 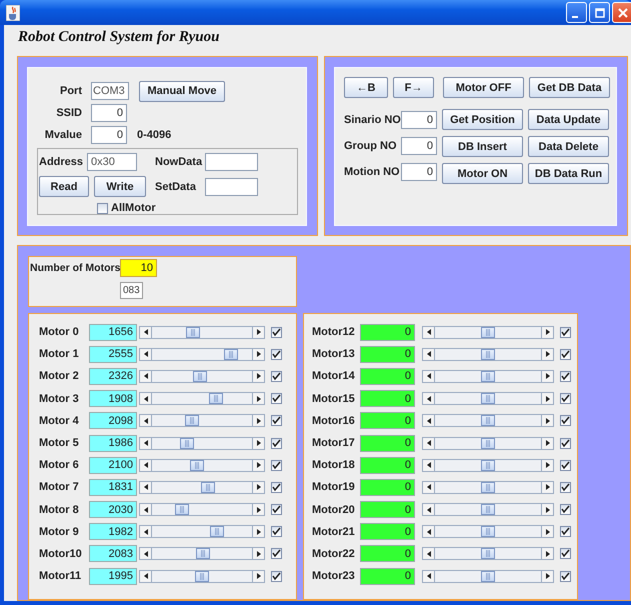 What do you see at coordinates (482, 146) in the screenshot?
I see `command-button: DB Insert` at bounding box center [482, 146].